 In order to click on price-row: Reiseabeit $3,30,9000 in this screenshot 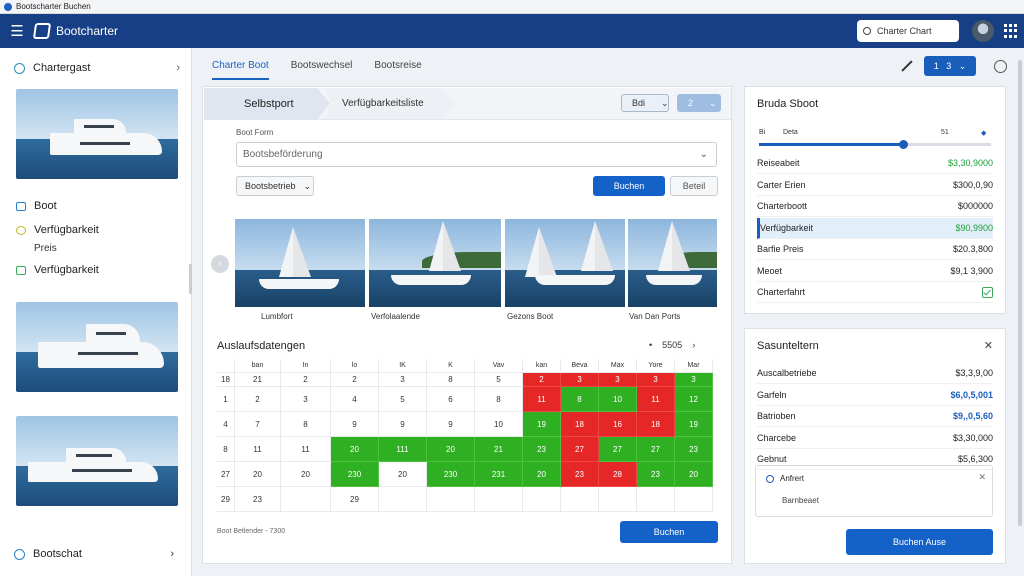, I will do `click(875, 163)`.